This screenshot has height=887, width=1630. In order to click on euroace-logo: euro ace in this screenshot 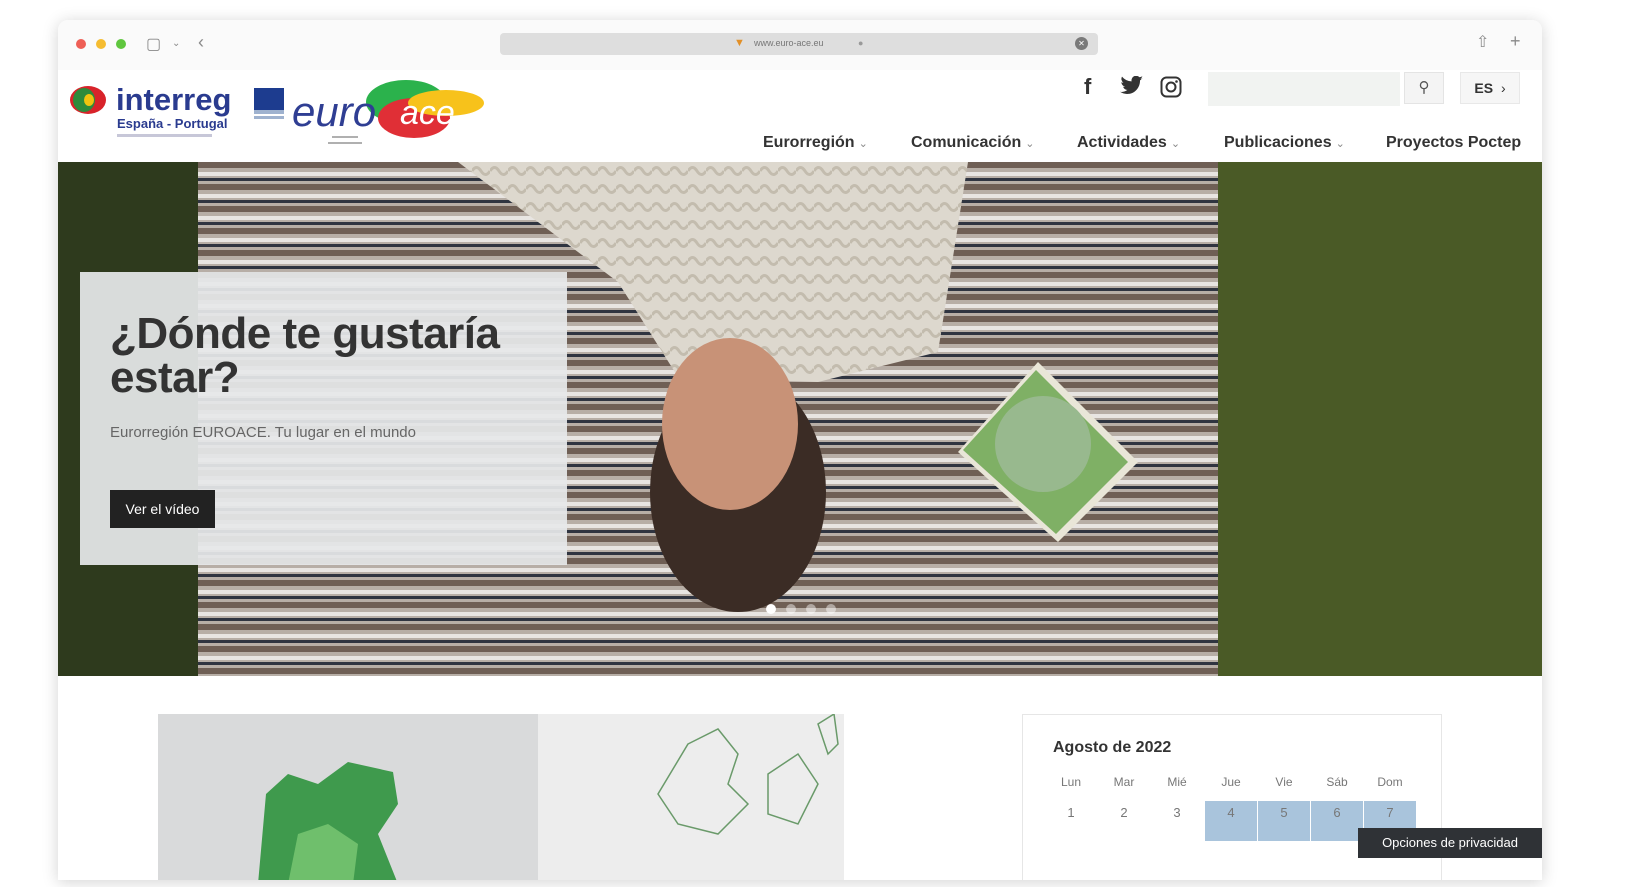, I will do `click(374, 119)`.